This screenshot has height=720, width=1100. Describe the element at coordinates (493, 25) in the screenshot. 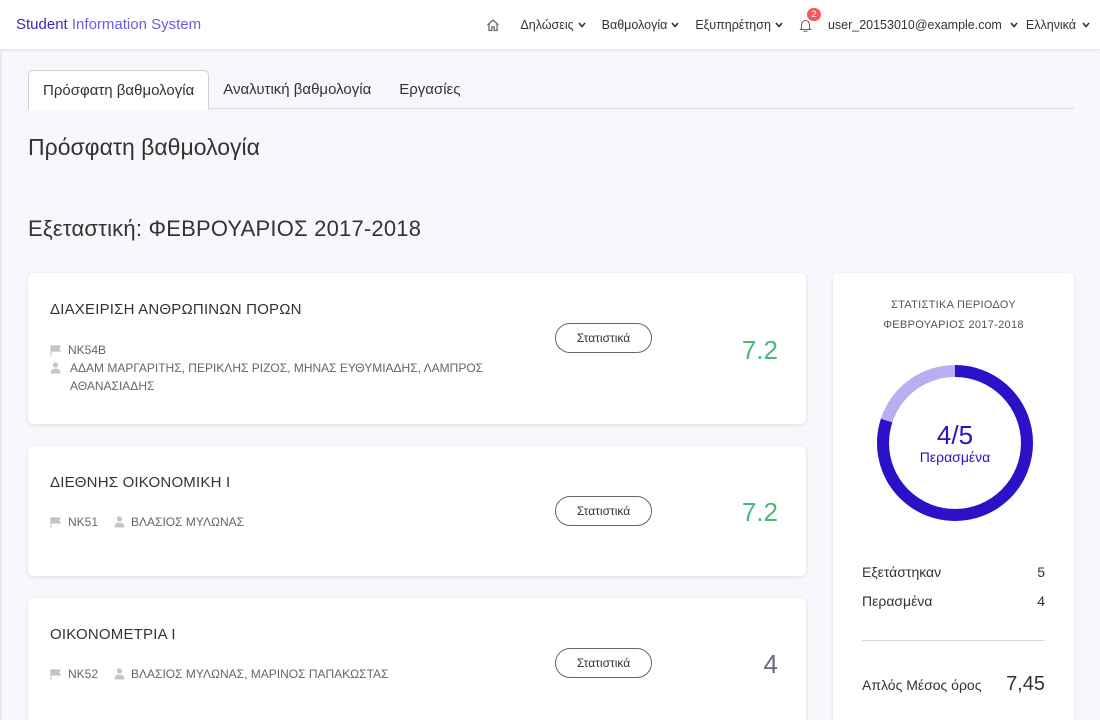

I see `home-icon` at that location.